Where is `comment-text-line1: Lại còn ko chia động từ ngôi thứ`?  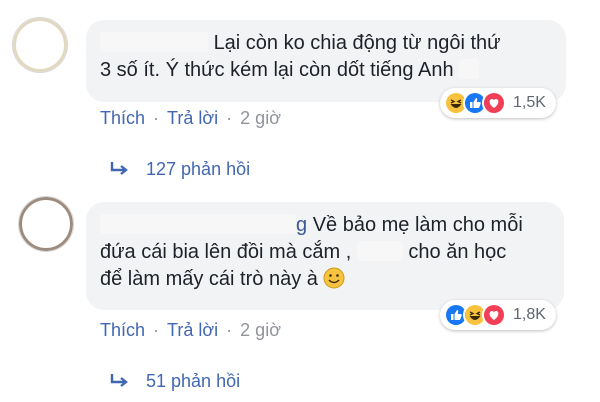 comment-text-line1: Lại còn ko chia động từ ngôi thứ is located at coordinates (357, 43).